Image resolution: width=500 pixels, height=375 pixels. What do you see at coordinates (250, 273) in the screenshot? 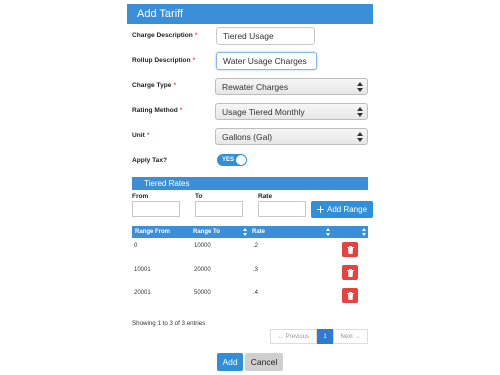
I see `table-row: 10001 20000 .3` at bounding box center [250, 273].